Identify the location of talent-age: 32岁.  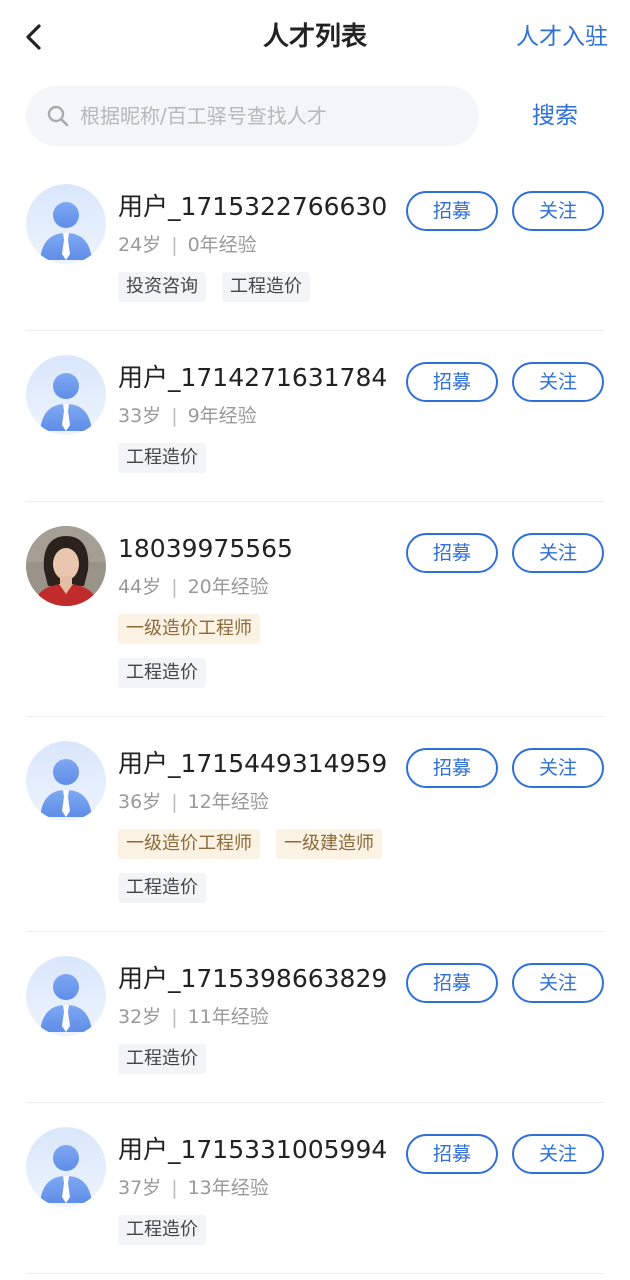
(140, 1017).